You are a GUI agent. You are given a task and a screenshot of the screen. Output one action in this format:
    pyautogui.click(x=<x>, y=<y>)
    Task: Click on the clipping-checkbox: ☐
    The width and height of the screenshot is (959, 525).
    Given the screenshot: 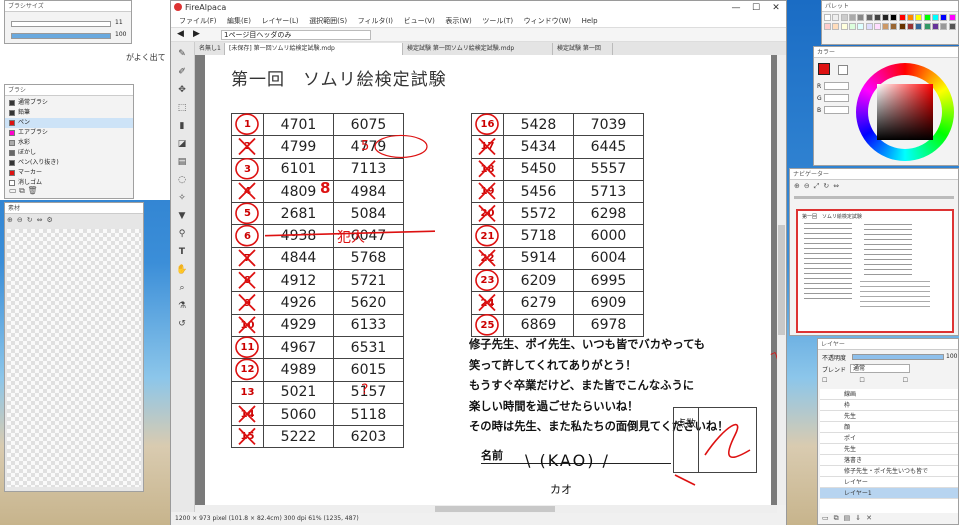 What is the action you would take?
    pyautogui.click(x=861, y=380)
    